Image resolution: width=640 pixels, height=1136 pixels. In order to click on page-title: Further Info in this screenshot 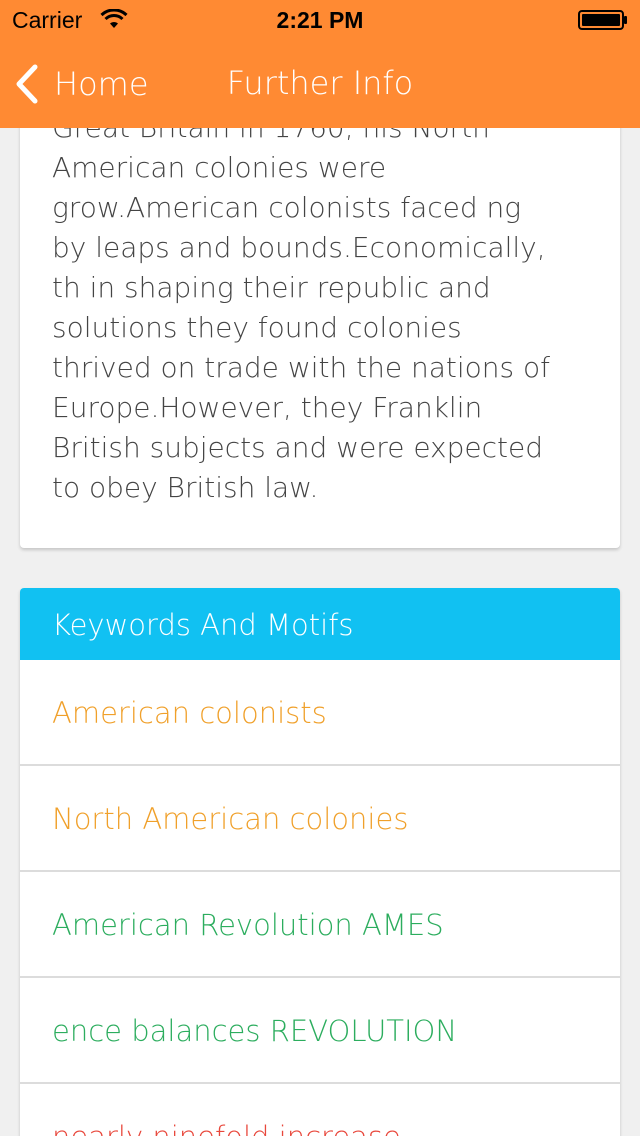, I will do `click(320, 83)`.